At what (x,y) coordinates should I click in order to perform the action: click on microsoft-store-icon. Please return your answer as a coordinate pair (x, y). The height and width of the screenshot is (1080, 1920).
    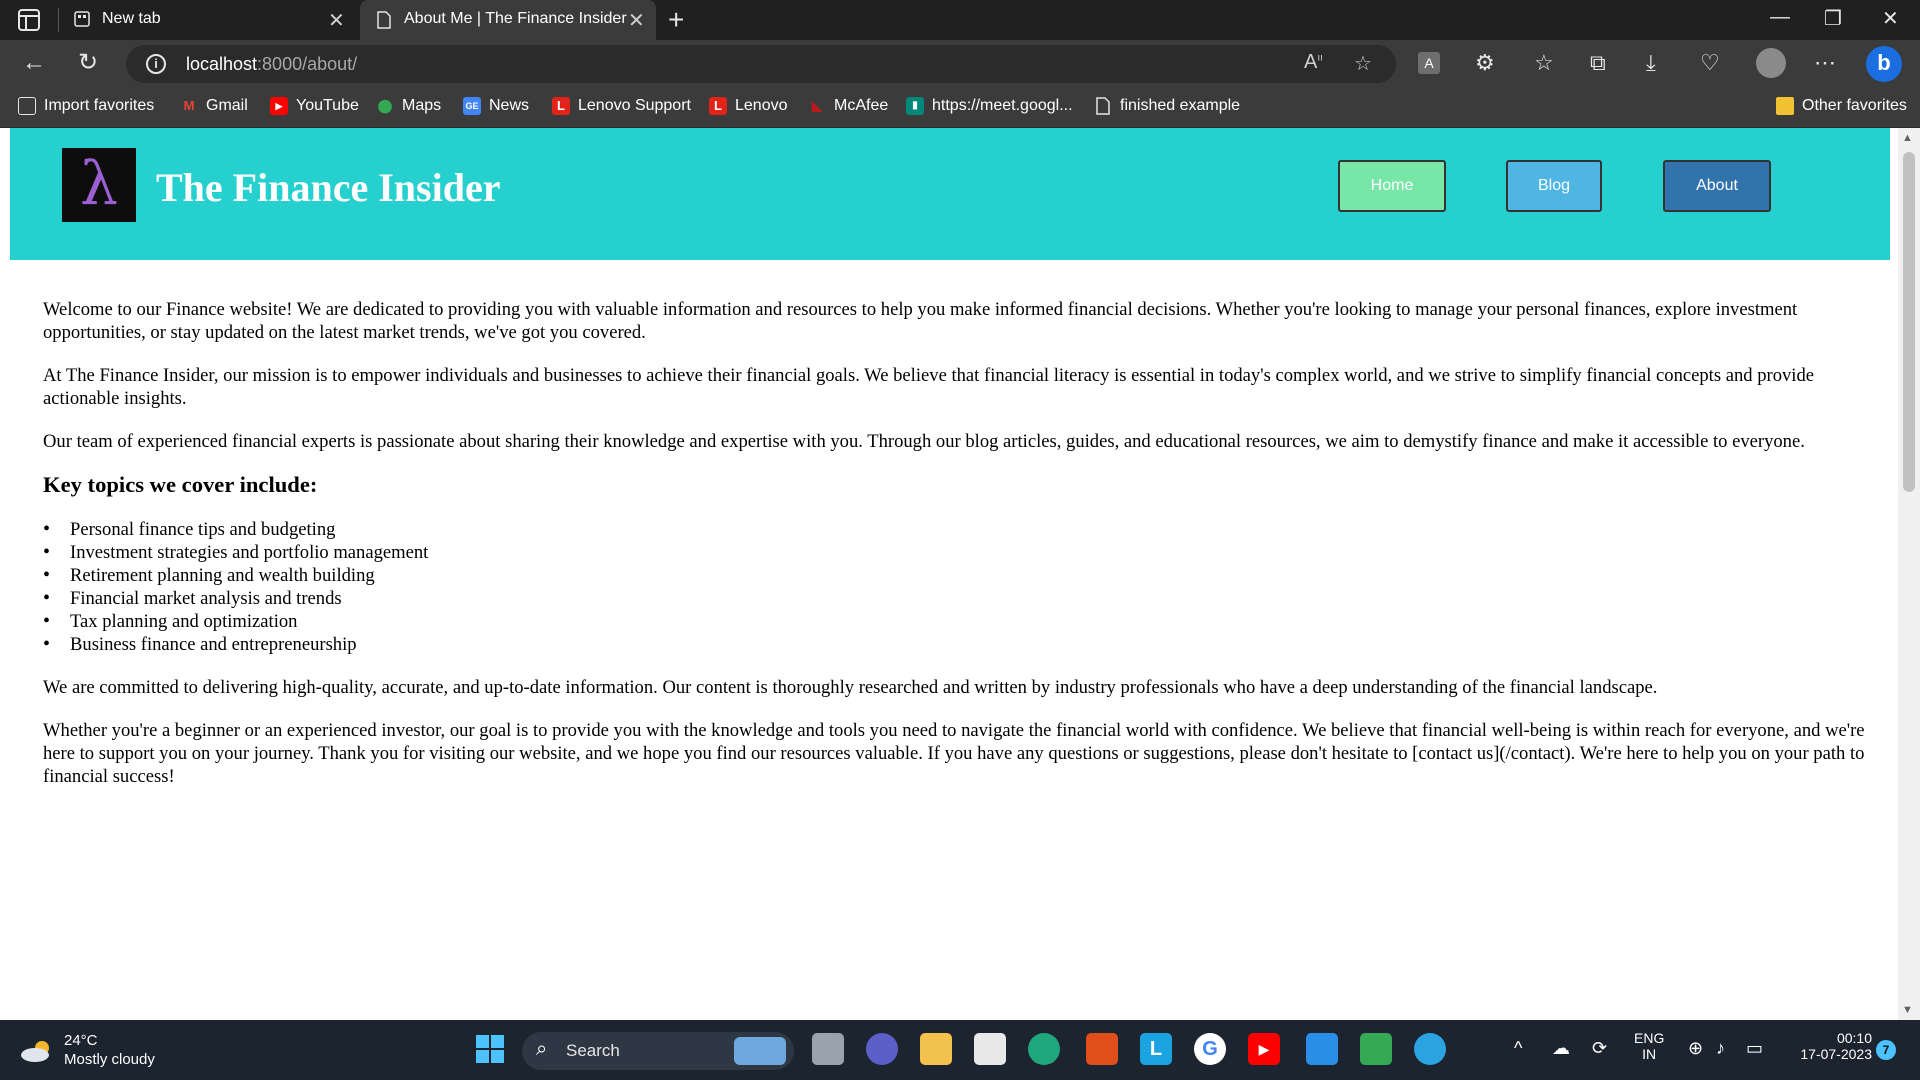
    Looking at the image, I should click on (990, 1049).